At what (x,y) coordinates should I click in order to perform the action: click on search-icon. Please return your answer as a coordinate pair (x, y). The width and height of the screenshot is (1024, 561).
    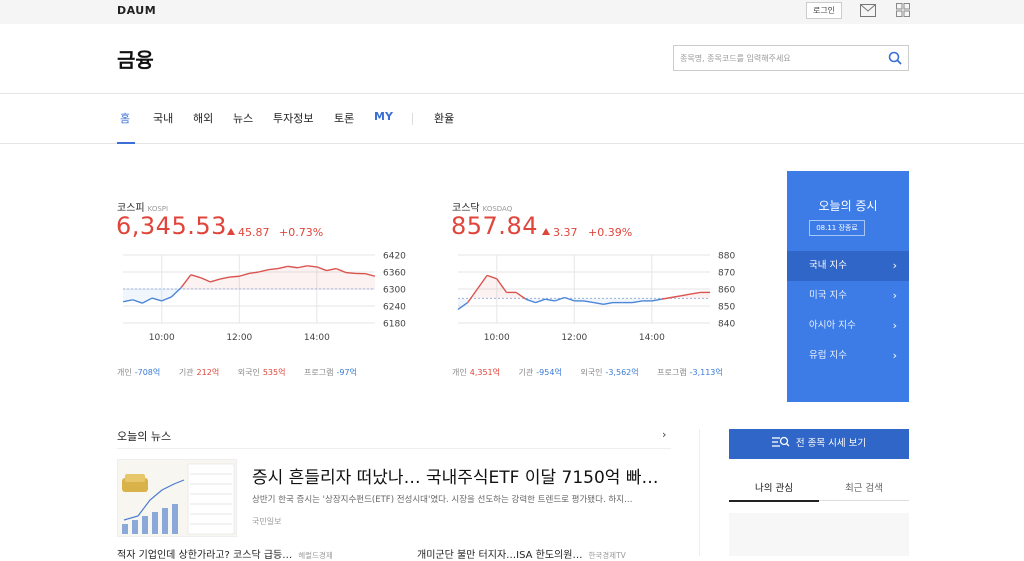
    Looking at the image, I should click on (895, 58).